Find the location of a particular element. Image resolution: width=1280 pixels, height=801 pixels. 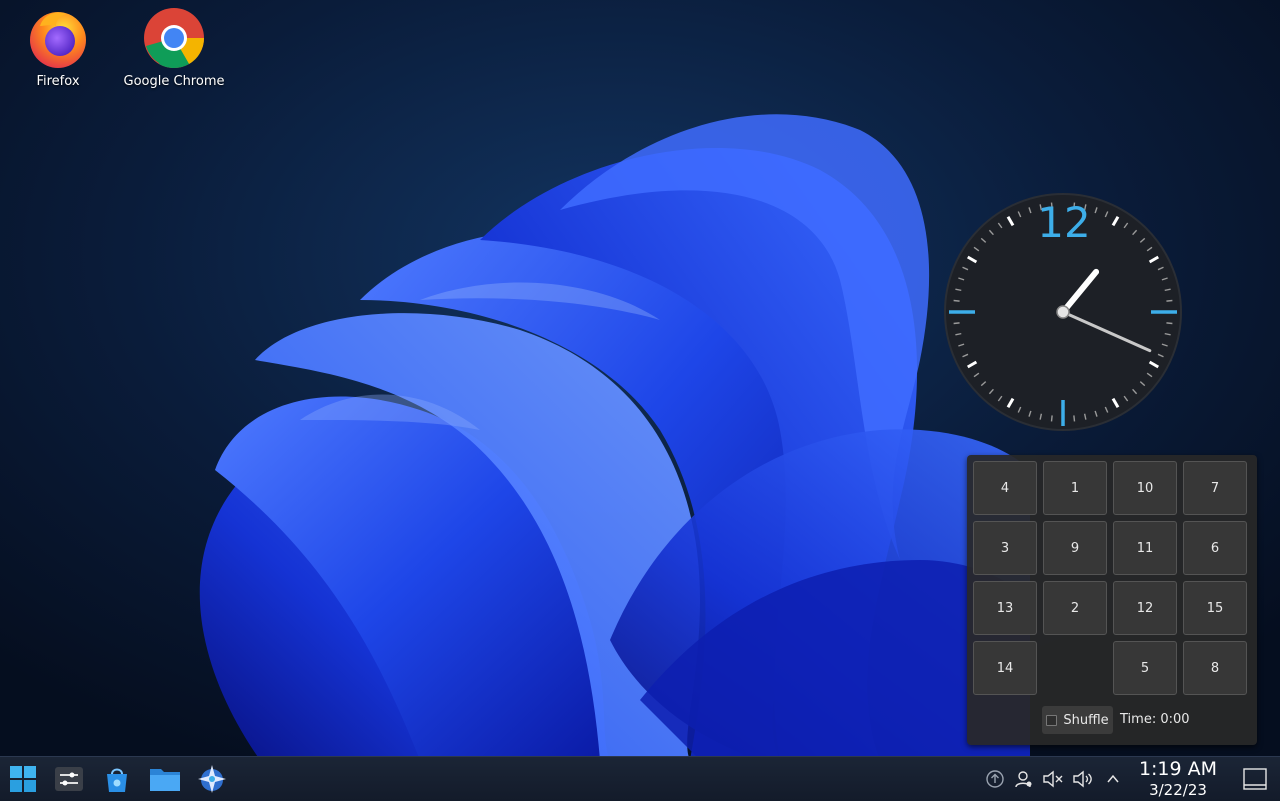

puzzle-tile: 13 is located at coordinates (1005, 608).